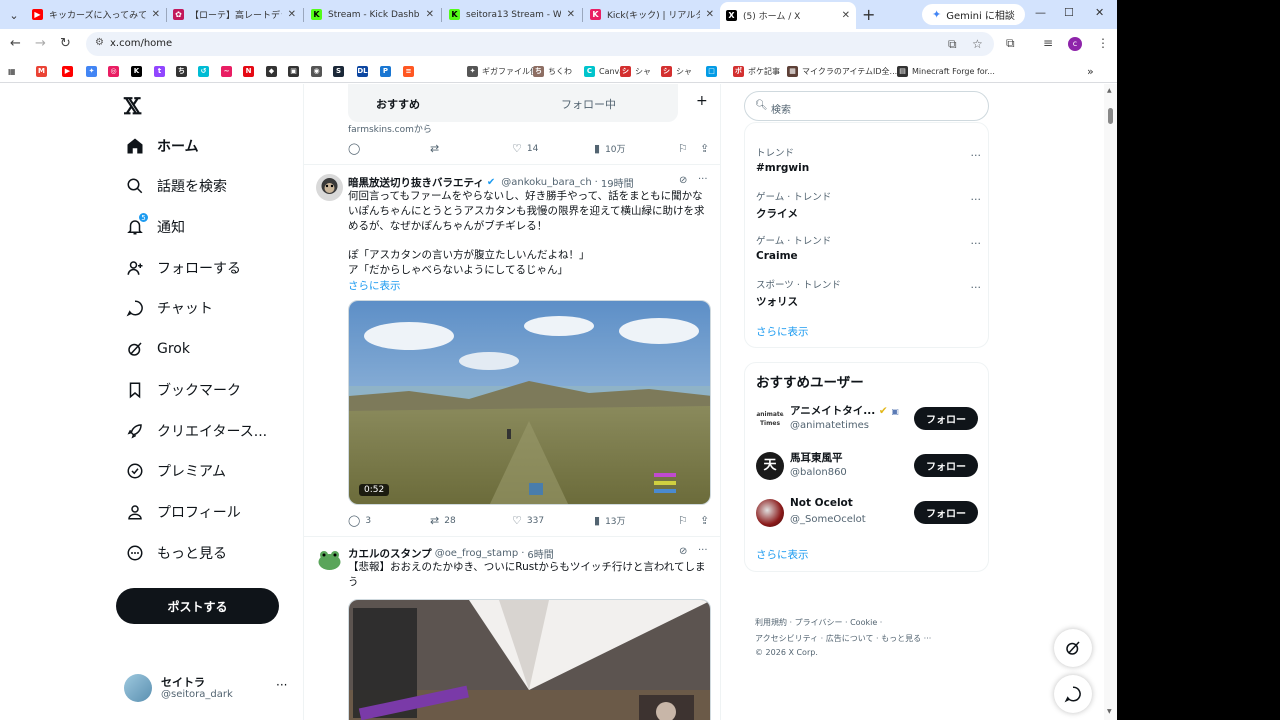 The image size is (1280, 720). What do you see at coordinates (610, 520) in the screenshot?
I see `views-button: ▮ 13万` at bounding box center [610, 520].